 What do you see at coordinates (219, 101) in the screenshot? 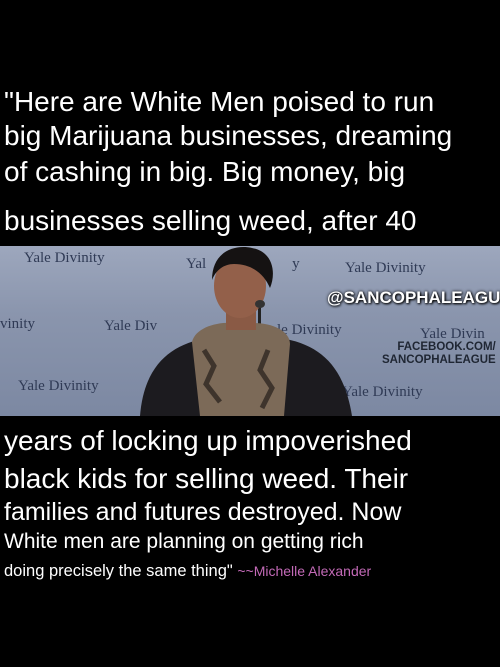
I see `quote-line-1: "Here are White Men poised to run` at bounding box center [219, 101].